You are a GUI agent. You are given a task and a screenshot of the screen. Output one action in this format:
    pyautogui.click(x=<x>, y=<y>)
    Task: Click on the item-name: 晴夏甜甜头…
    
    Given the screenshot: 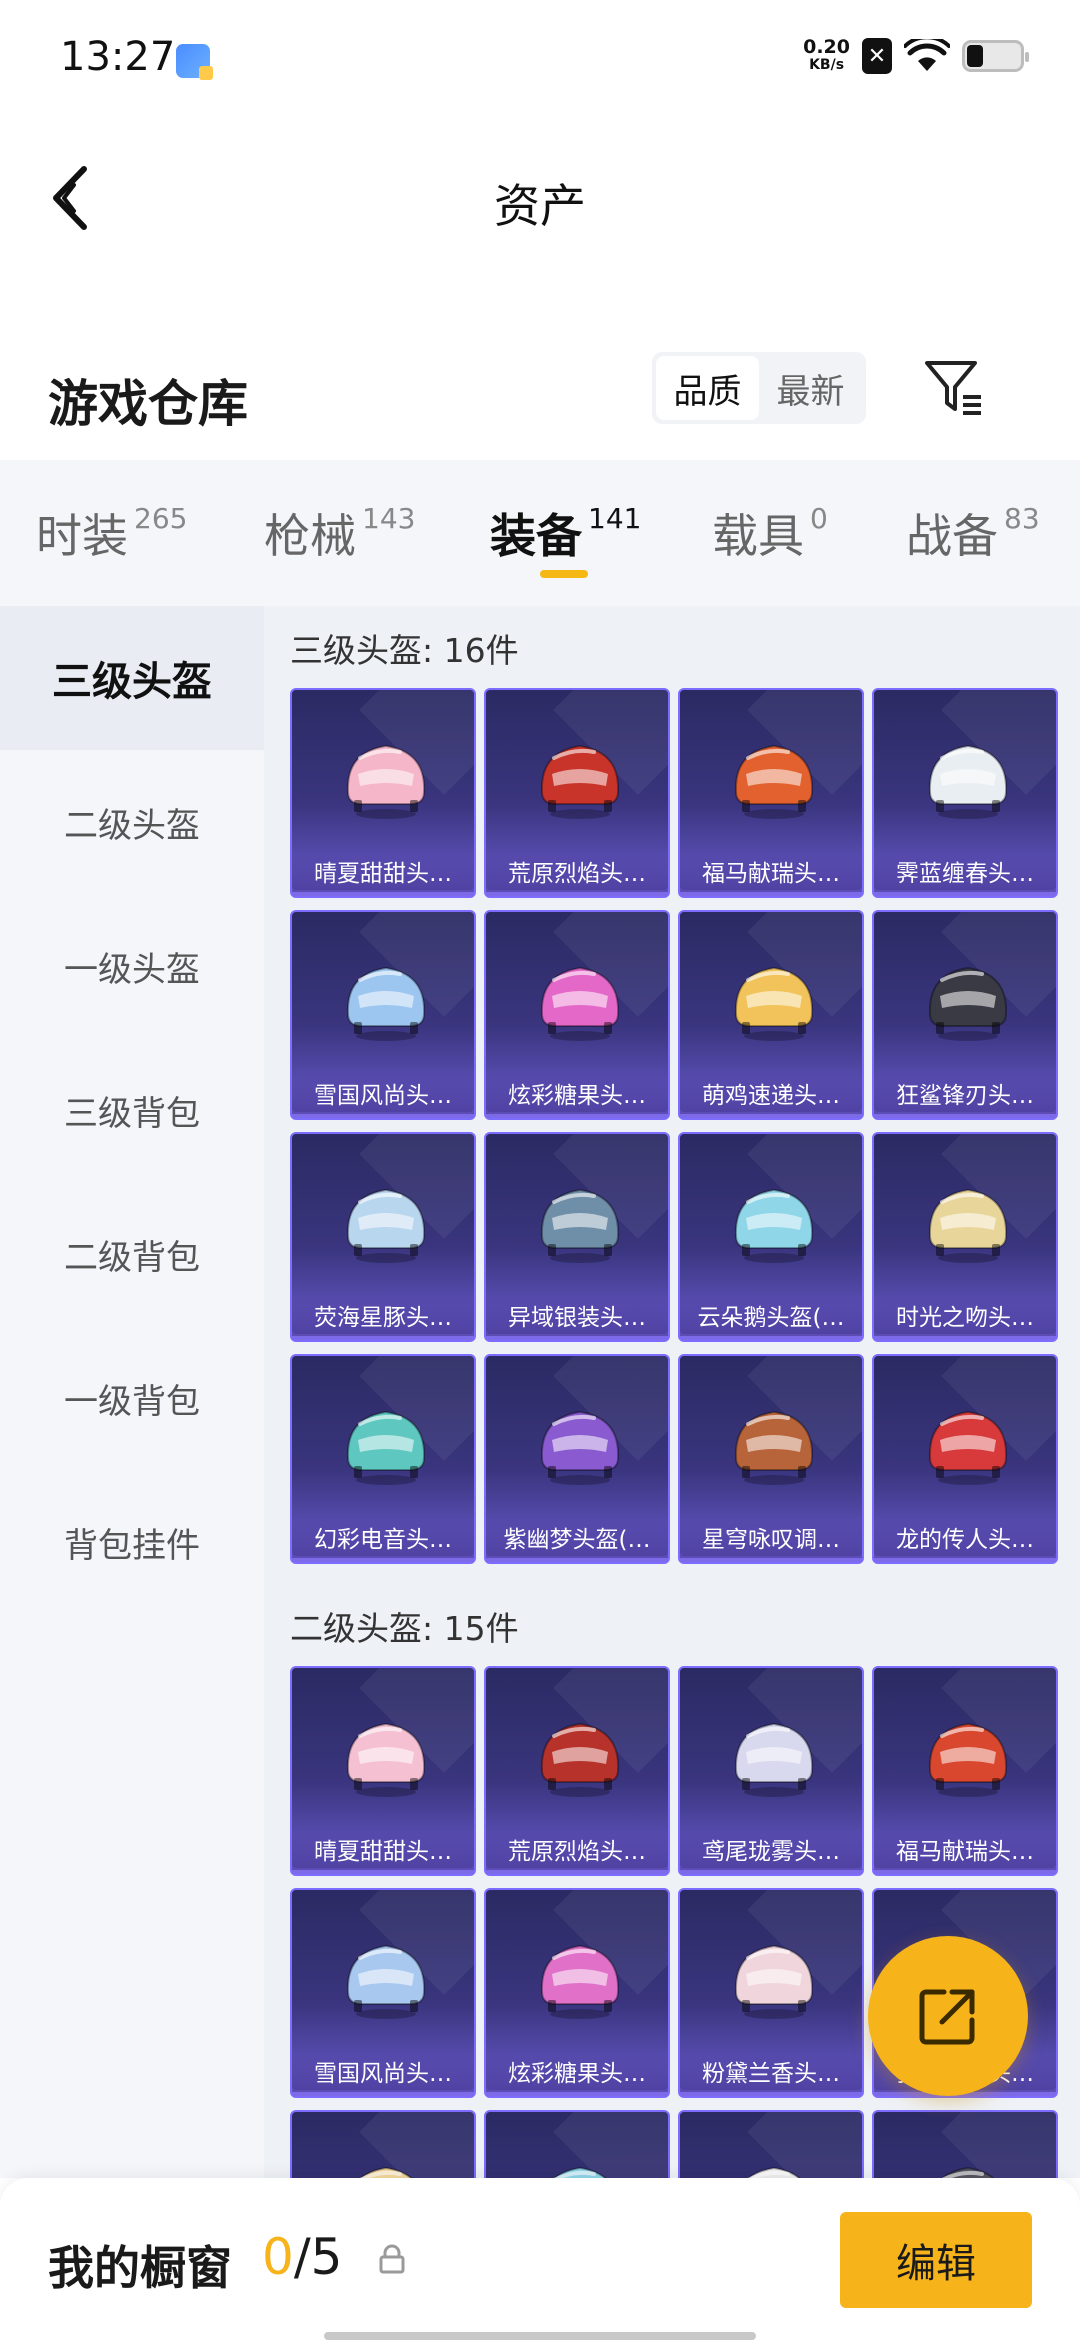 What is the action you would take?
    pyautogui.click(x=383, y=874)
    